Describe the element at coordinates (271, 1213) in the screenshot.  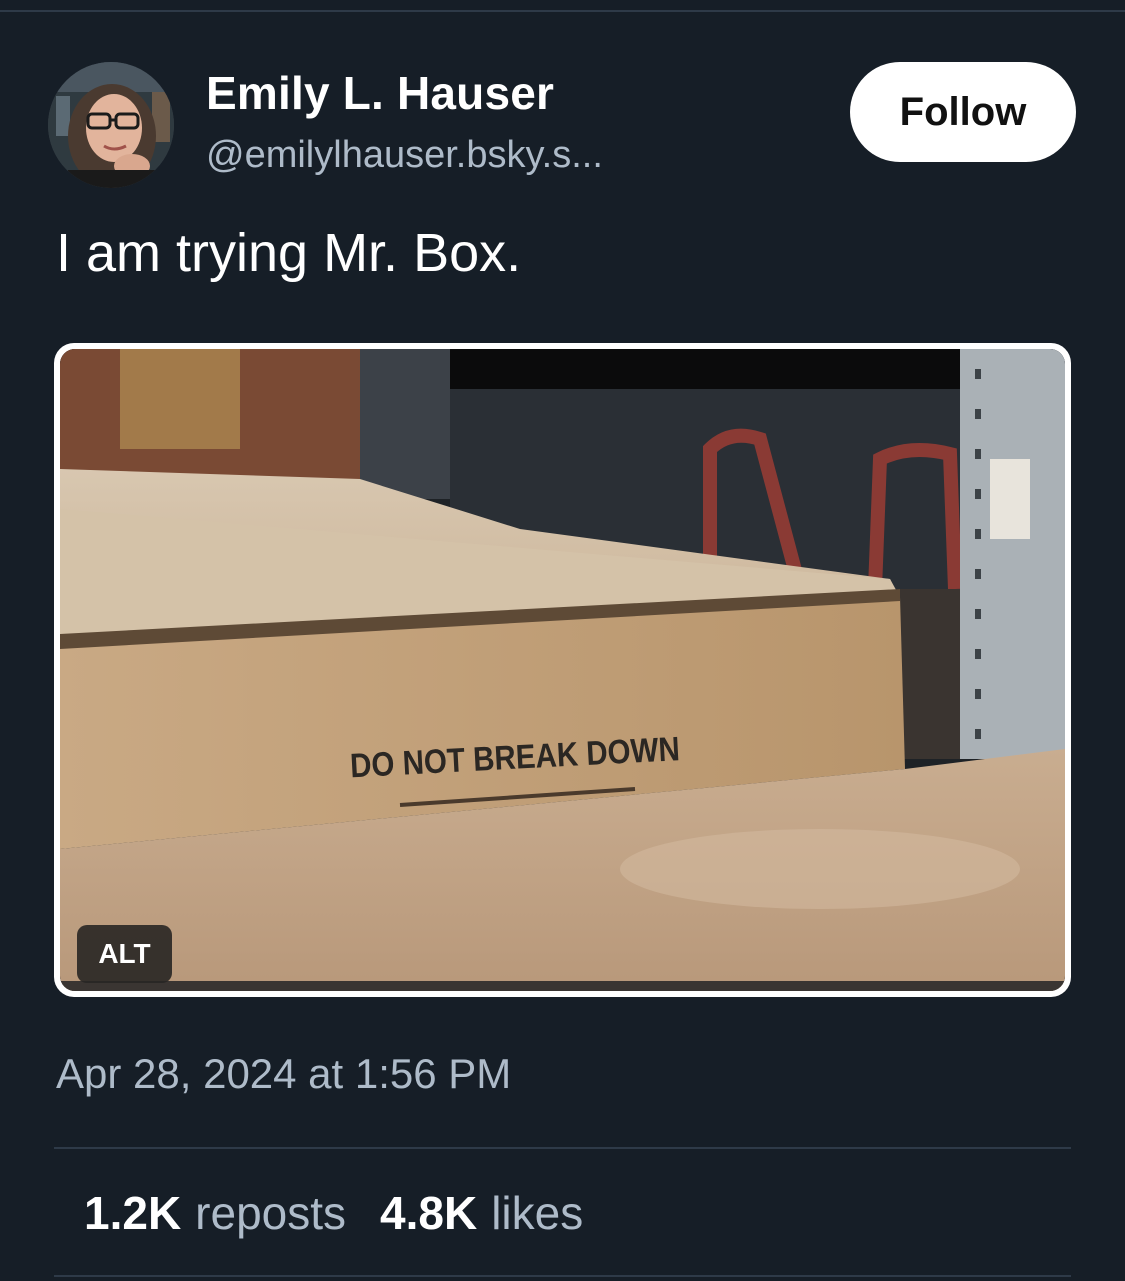
I see `reposts-label: reposts` at that location.